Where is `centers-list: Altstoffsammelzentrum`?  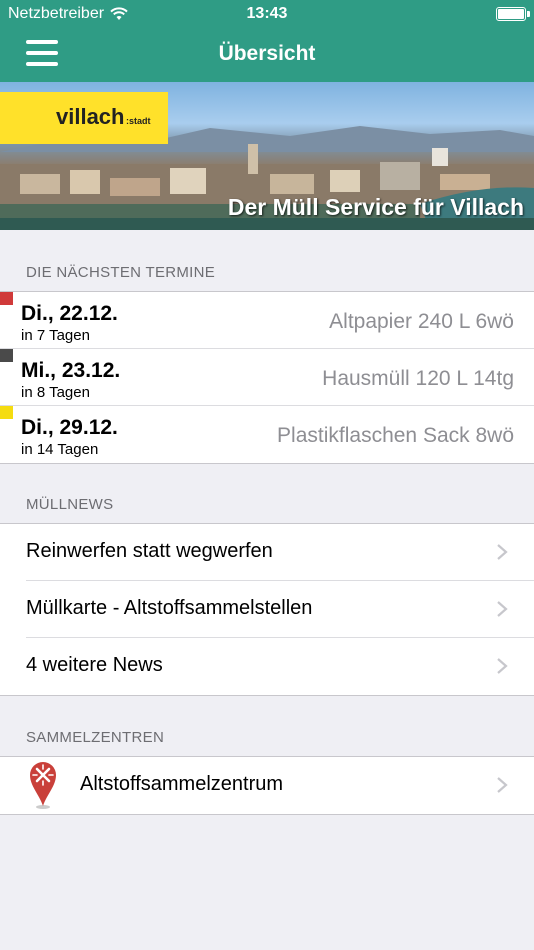 centers-list: Altstoffsammelzentrum is located at coordinates (267, 785).